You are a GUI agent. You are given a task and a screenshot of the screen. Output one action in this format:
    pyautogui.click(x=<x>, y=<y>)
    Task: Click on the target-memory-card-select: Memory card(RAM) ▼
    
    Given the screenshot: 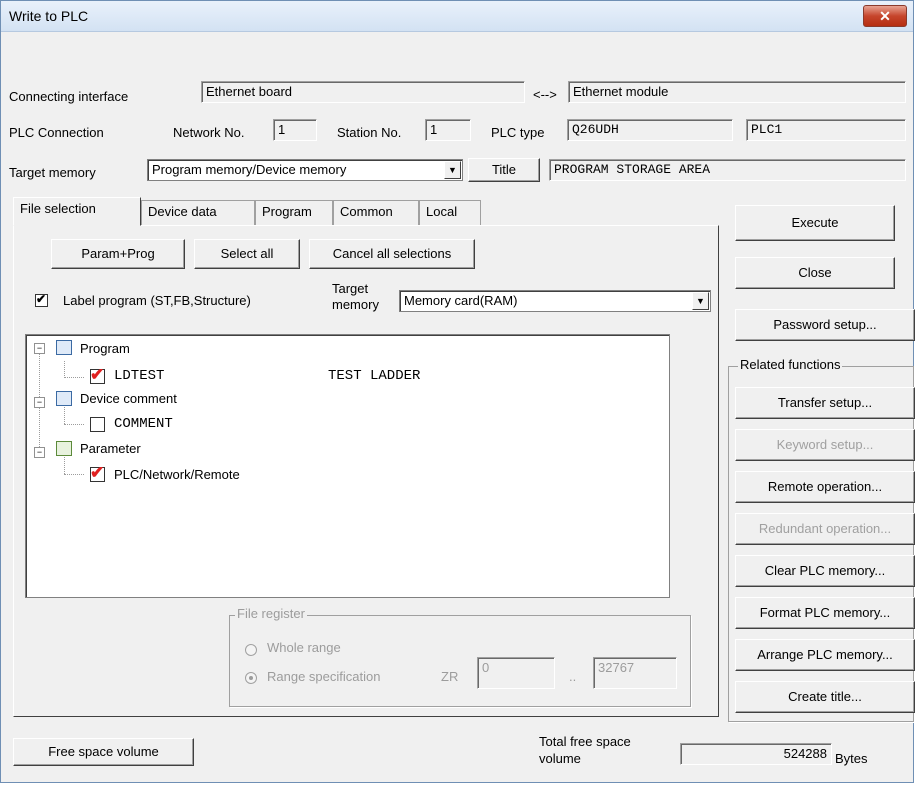 What is the action you would take?
    pyautogui.click(x=555, y=301)
    